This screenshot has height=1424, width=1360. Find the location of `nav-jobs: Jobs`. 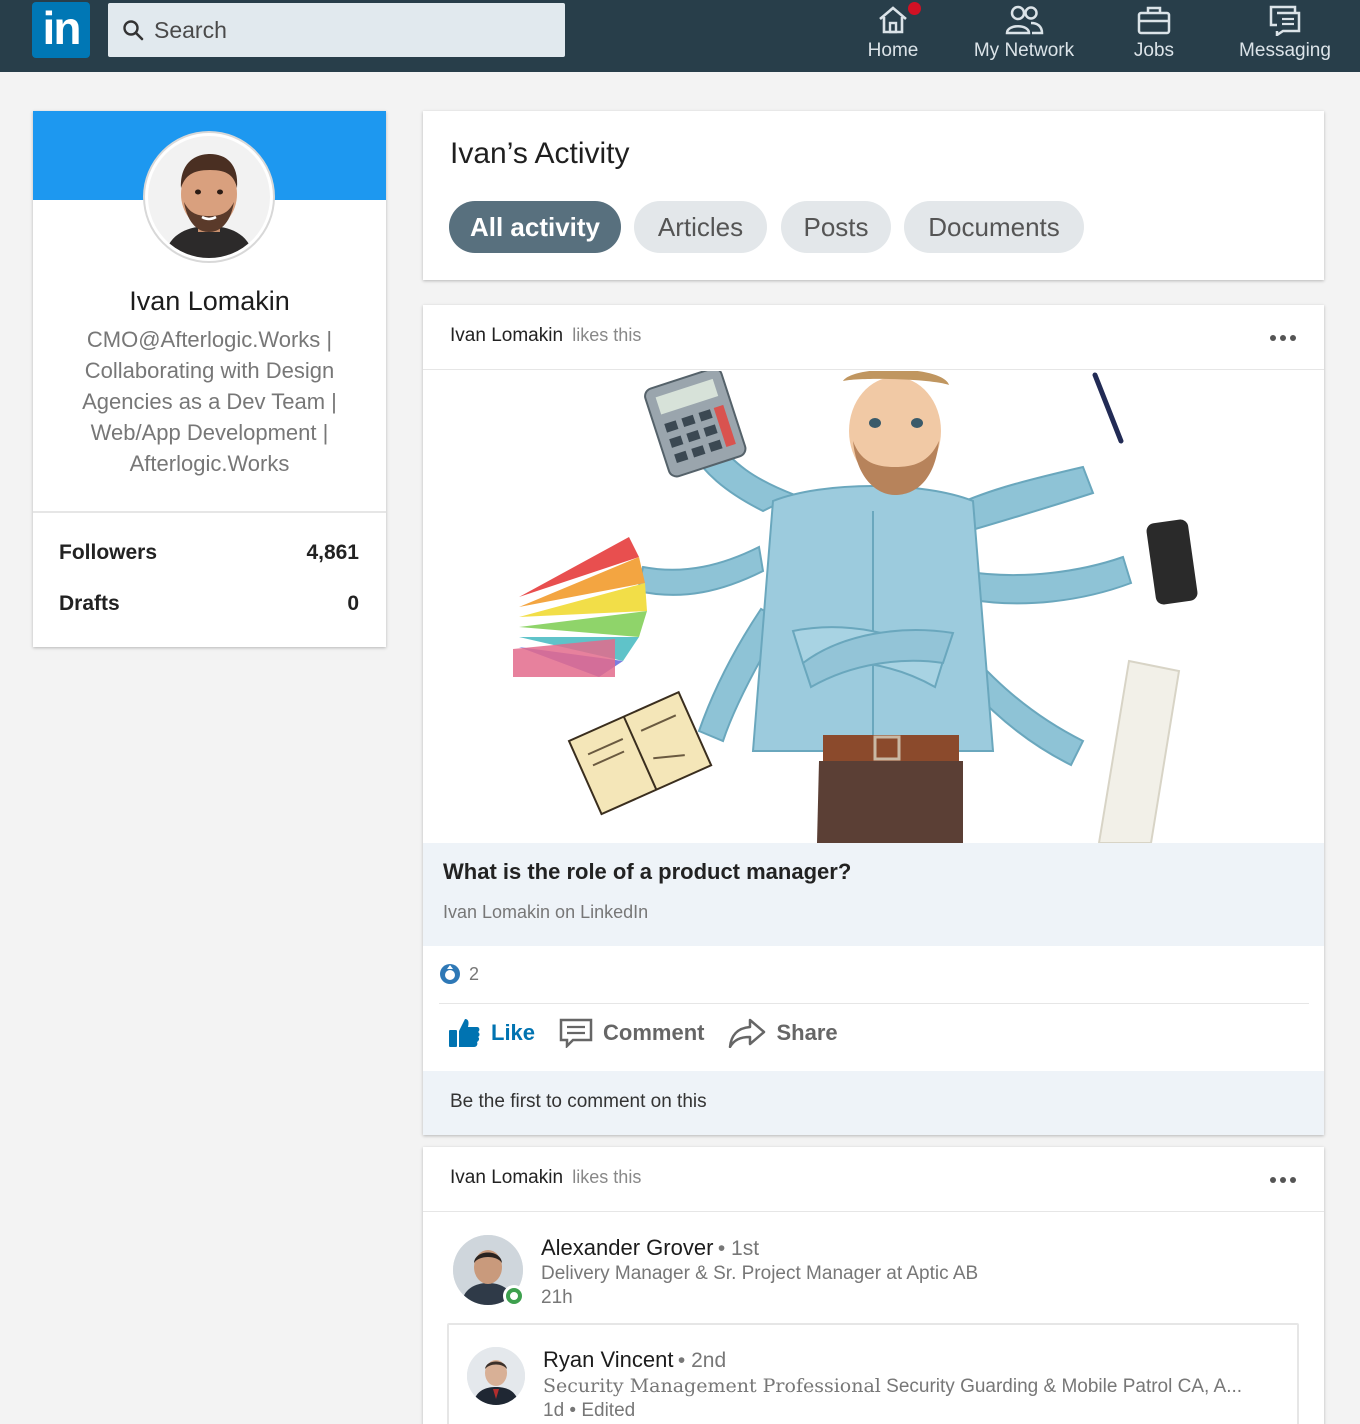

nav-jobs: Jobs is located at coordinates (1154, 34).